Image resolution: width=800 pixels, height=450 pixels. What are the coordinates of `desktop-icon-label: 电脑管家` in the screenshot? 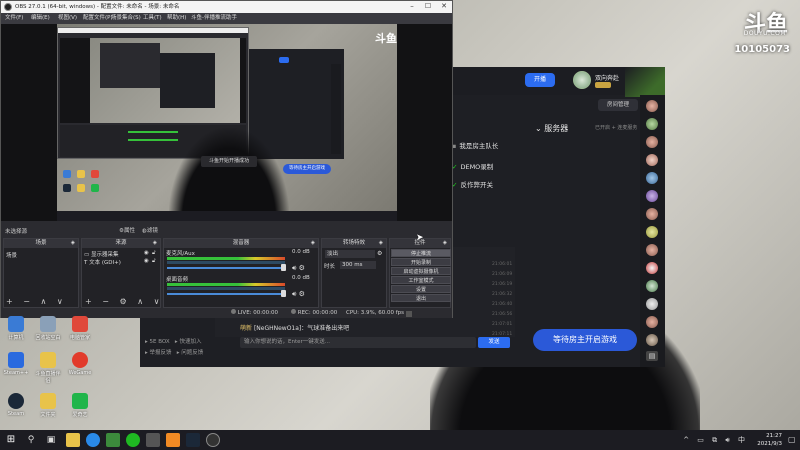 It's located at (79, 338).